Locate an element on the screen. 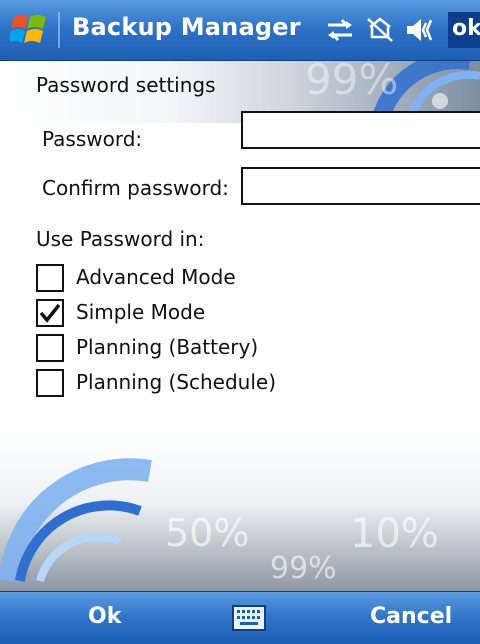 The height and width of the screenshot is (644, 480). cancel-softkey: Cancel is located at coordinates (411, 616).